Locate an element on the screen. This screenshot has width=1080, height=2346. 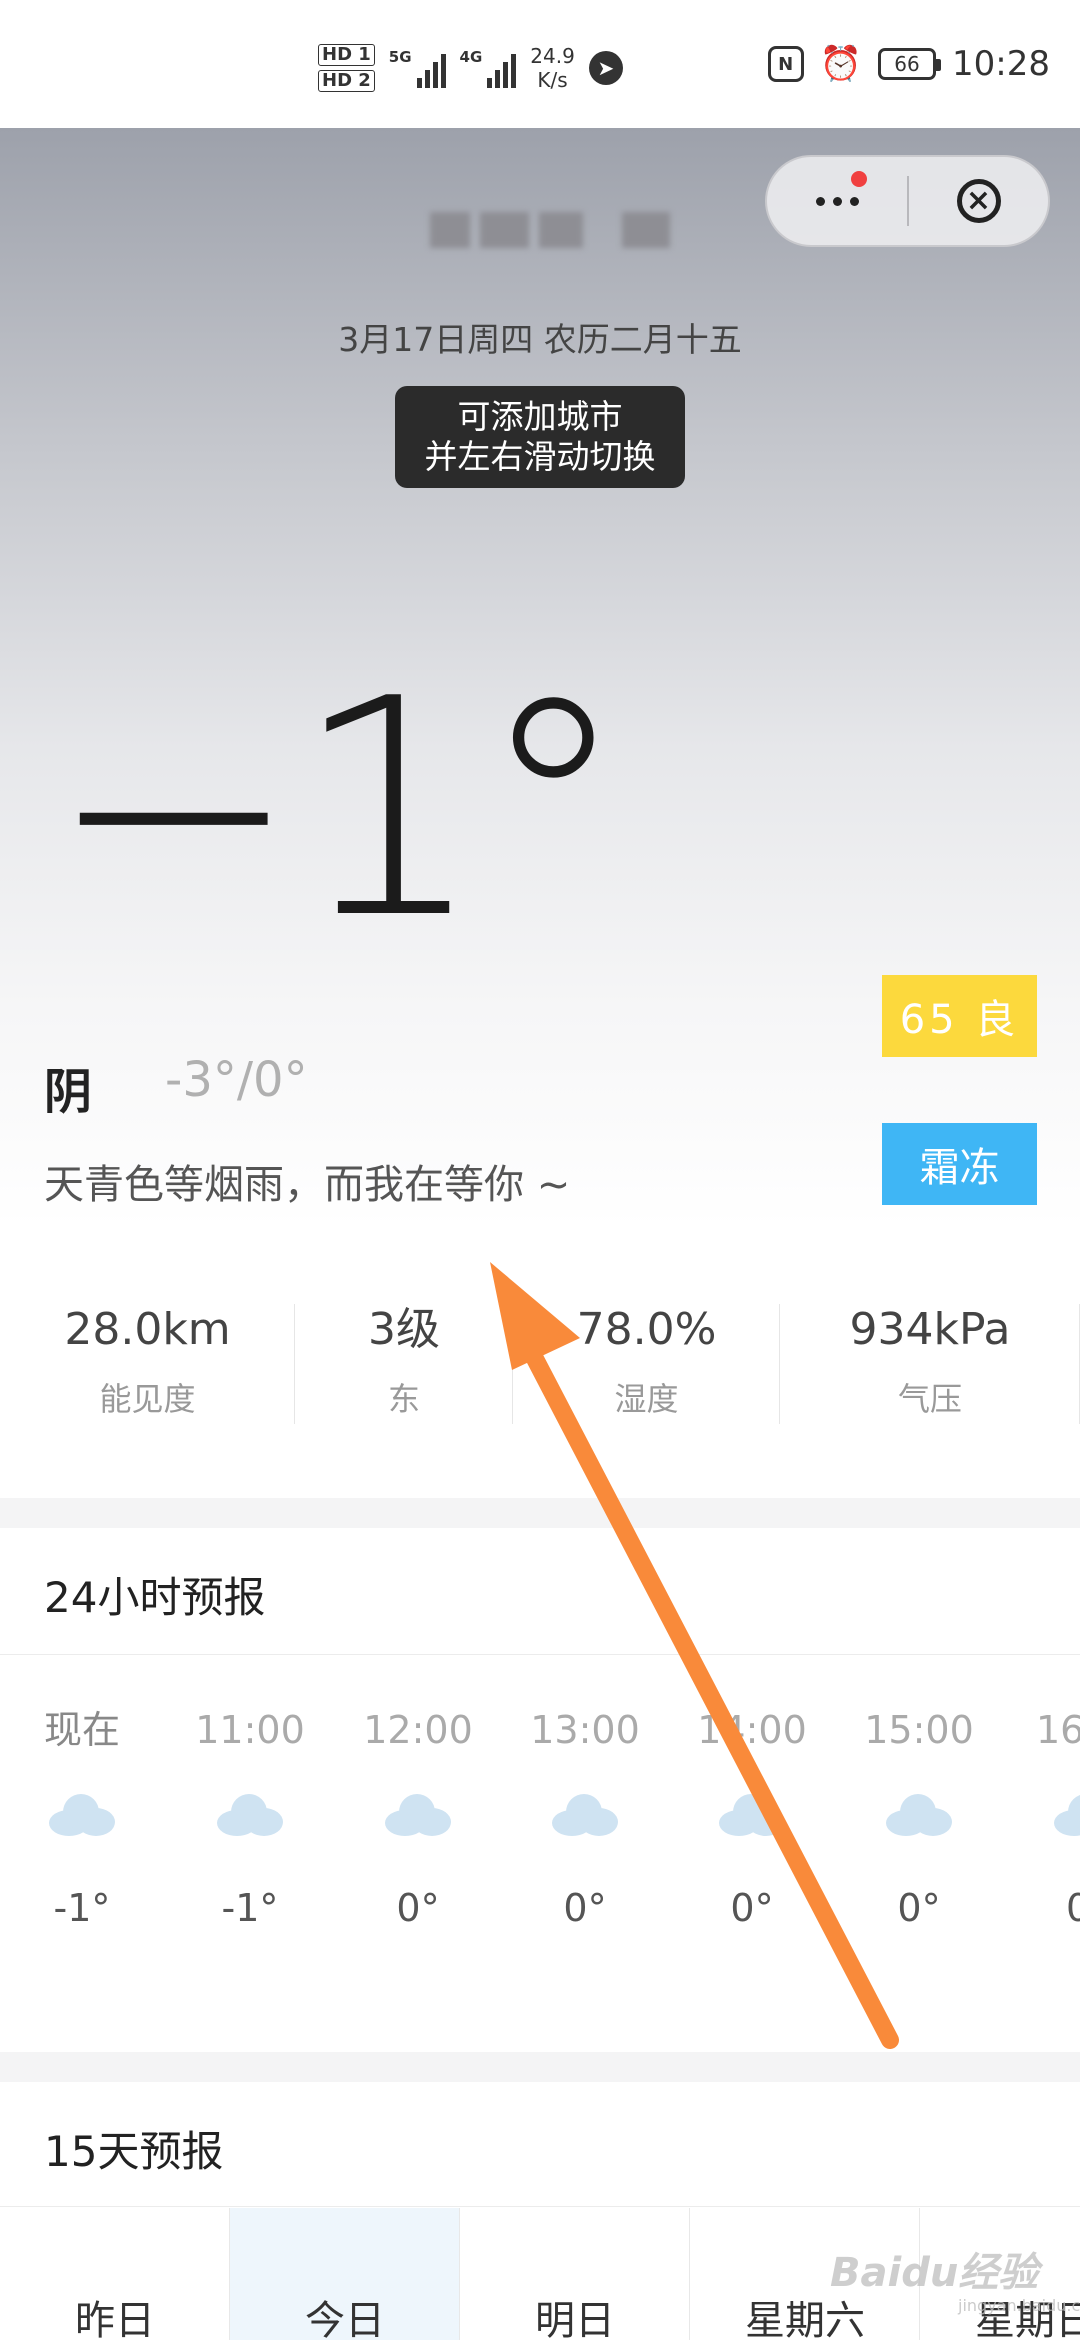
stat-visibility: 28.0km 能见度 is located at coordinates (147, 1365).